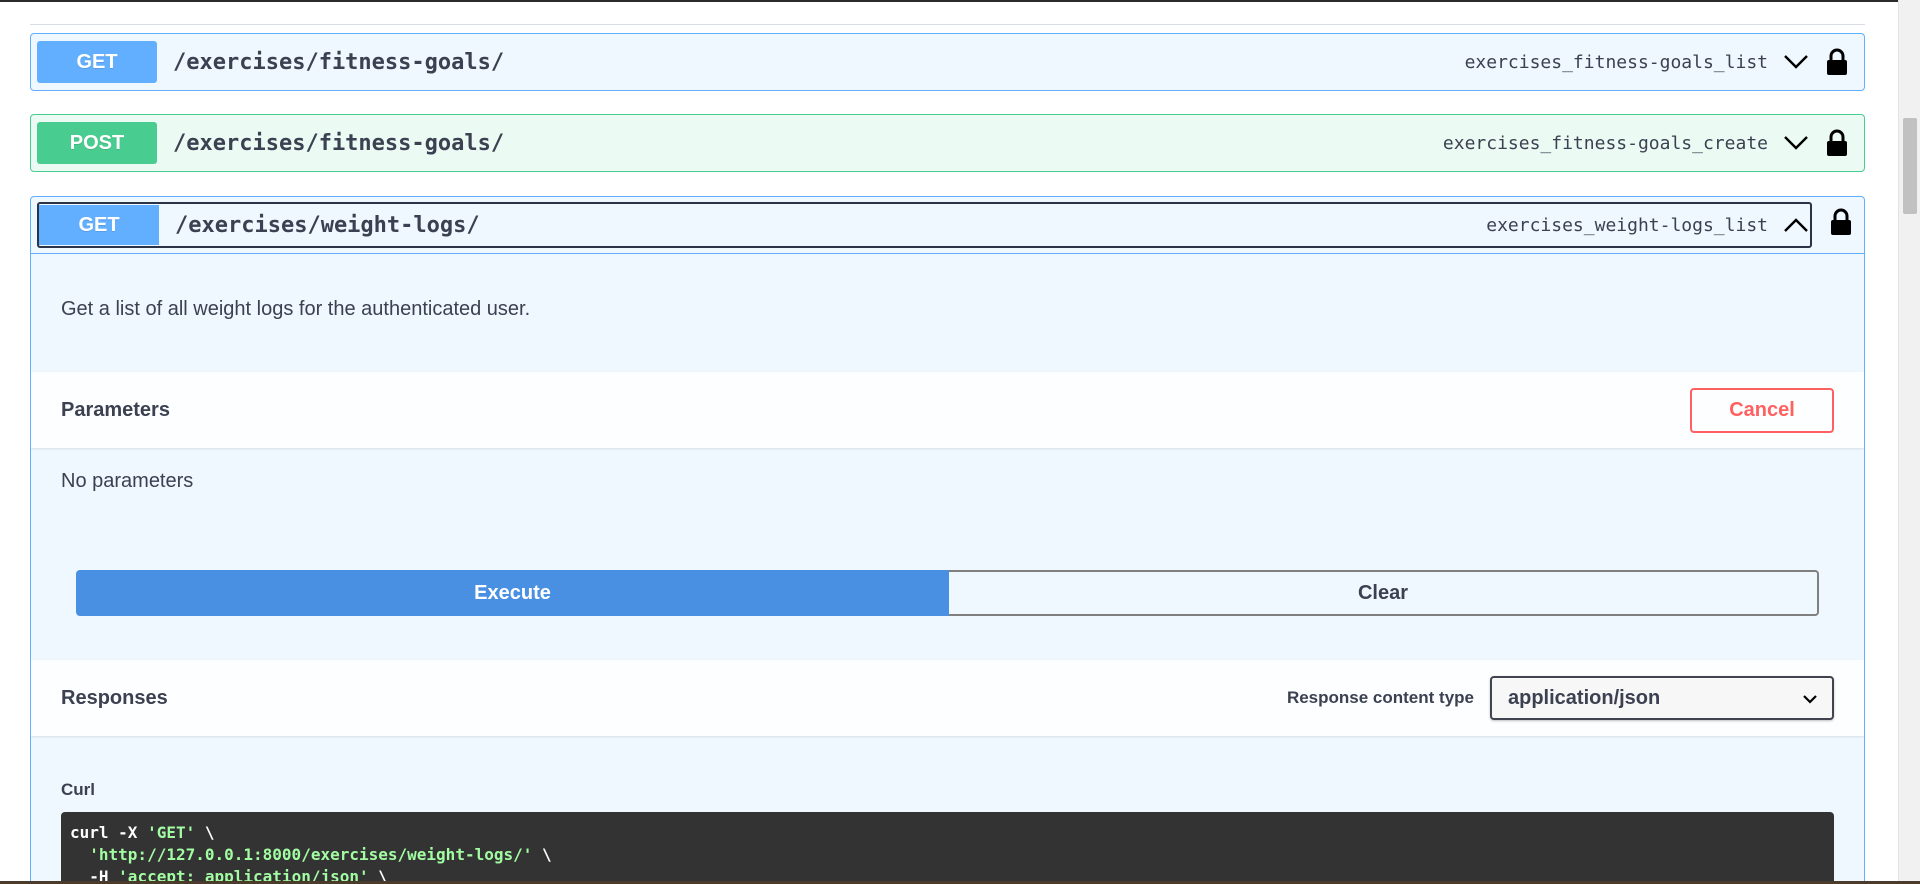 The height and width of the screenshot is (884, 1920). What do you see at coordinates (960, 1) in the screenshot?
I see `window-top-border` at bounding box center [960, 1].